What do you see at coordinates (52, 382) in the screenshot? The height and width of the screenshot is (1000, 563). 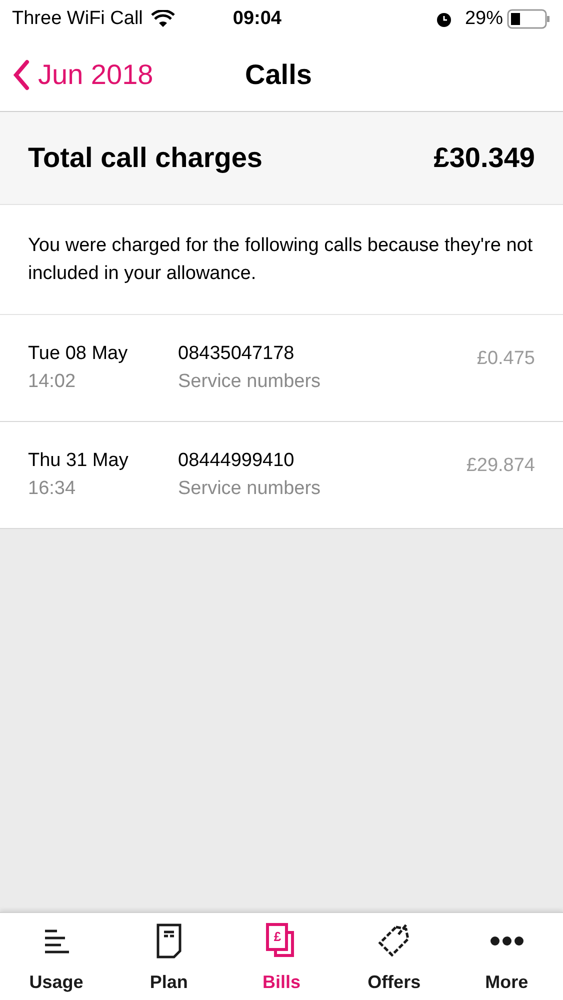 I see `call-time: 14:02` at bounding box center [52, 382].